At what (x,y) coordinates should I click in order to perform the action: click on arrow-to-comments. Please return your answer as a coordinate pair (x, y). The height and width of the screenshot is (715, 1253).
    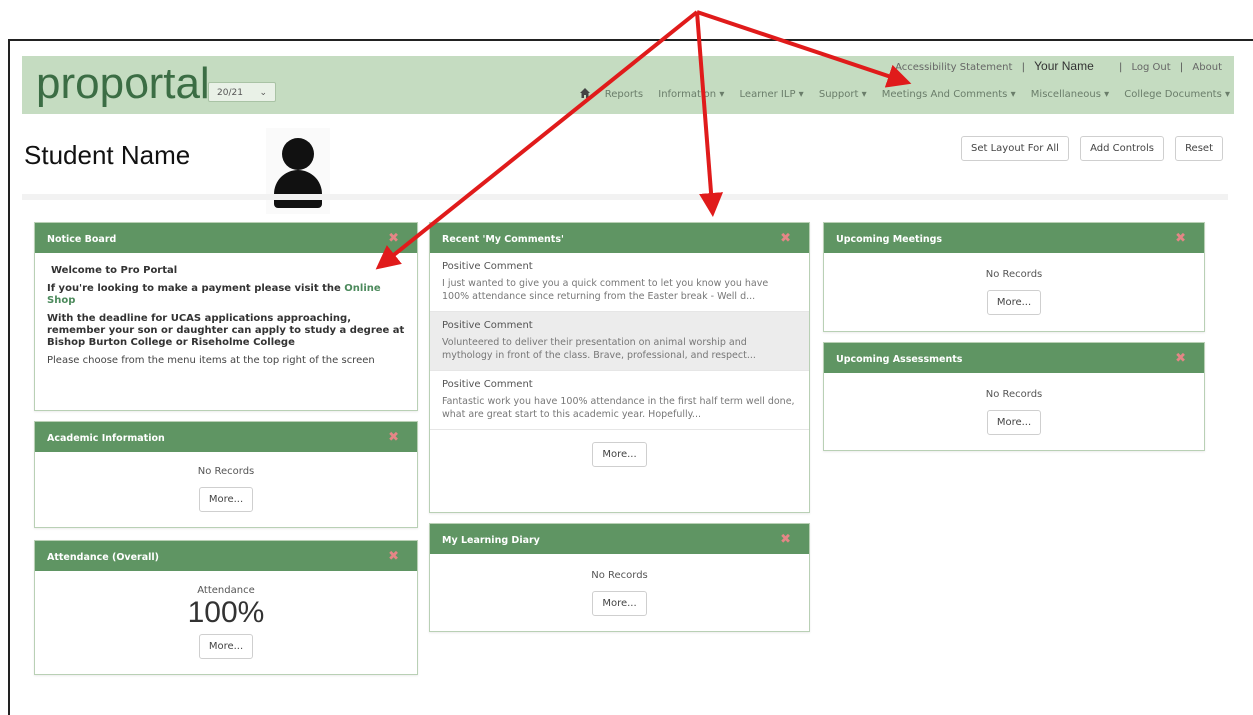
    Looking at the image, I should click on (709, 114).